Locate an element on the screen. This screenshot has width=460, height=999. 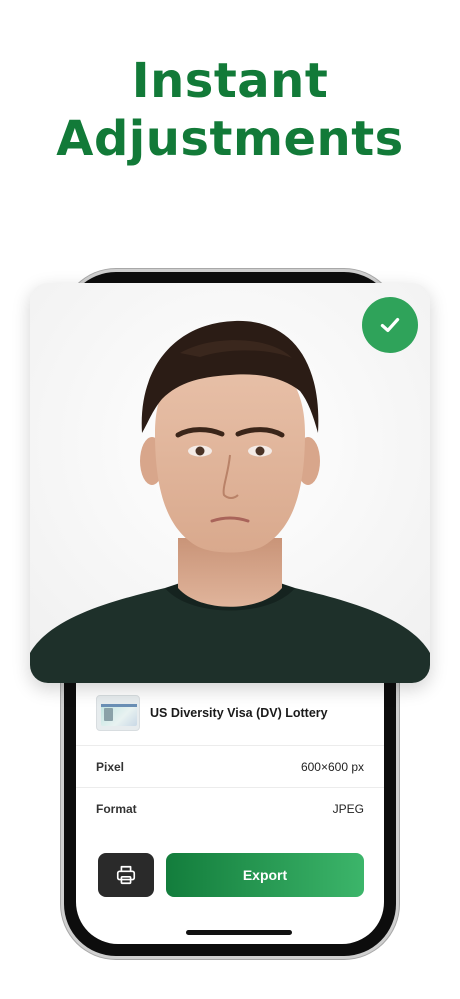
document-type-row: US Diversity Visa (DV) Lottery is located at coordinates (230, 713).